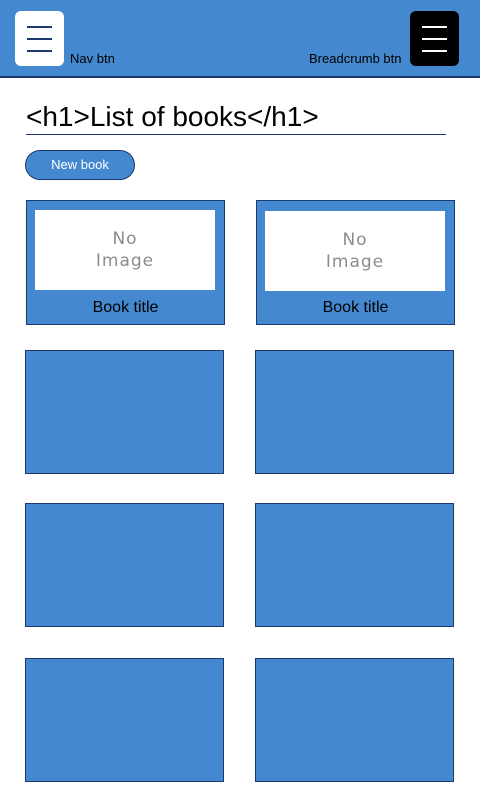  Describe the element at coordinates (92, 58) in the screenshot. I see `nav-button-label: Nav btn` at that location.